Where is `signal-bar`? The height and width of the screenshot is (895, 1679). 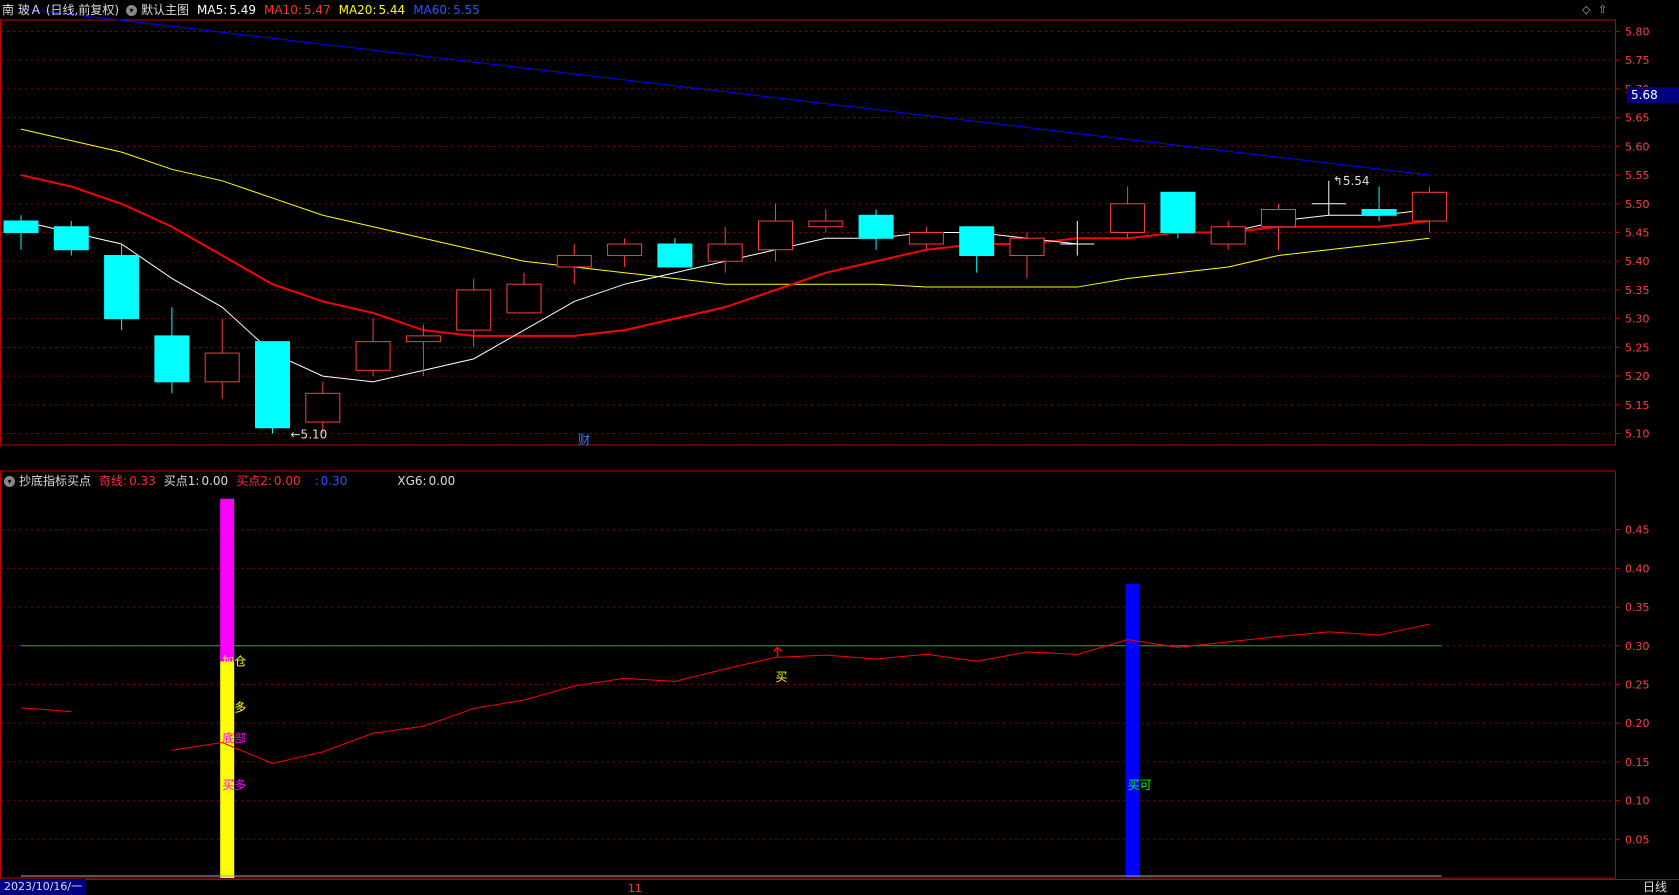 signal-bar is located at coordinates (1132, 730).